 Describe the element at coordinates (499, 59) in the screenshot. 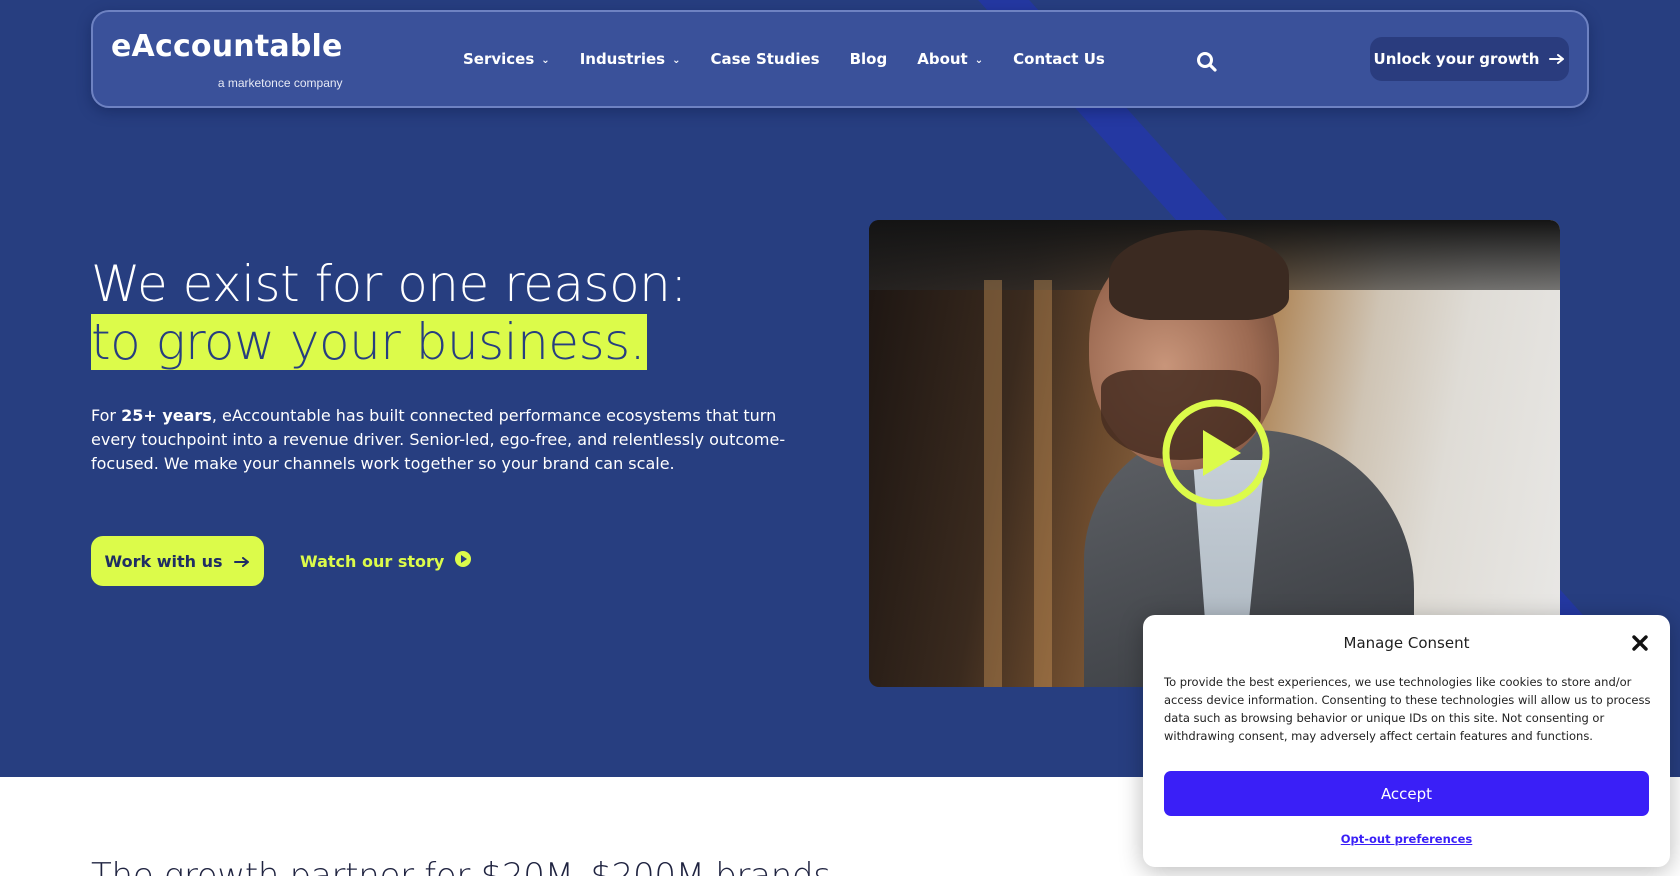

I see `nav-label: Services` at that location.